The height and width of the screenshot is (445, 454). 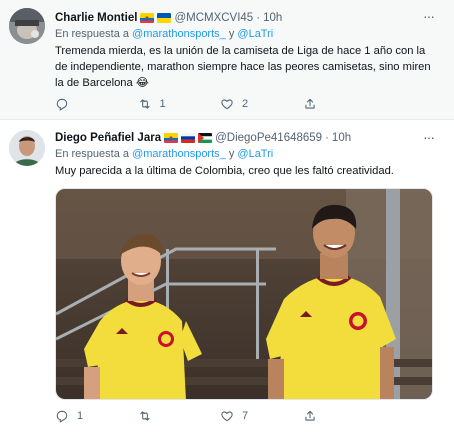 I want to click on tweet-actions: 1 7, so click(x=220, y=416).